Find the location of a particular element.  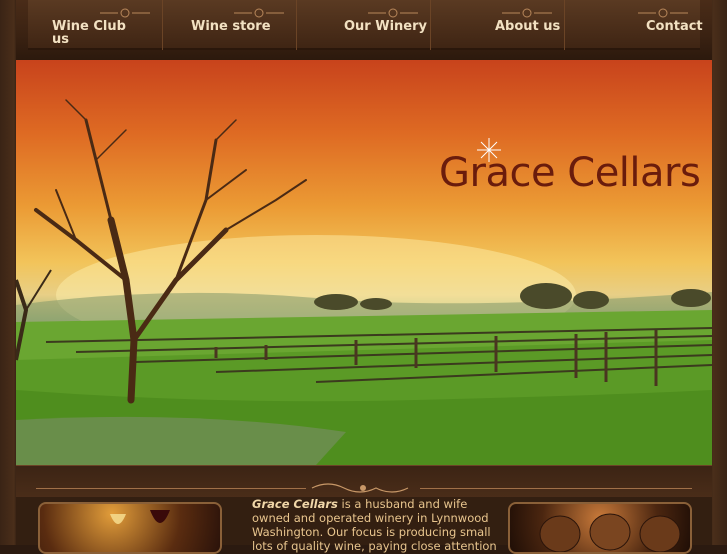

hero-brand-title: Grace Cellars is located at coordinates (570, 173).